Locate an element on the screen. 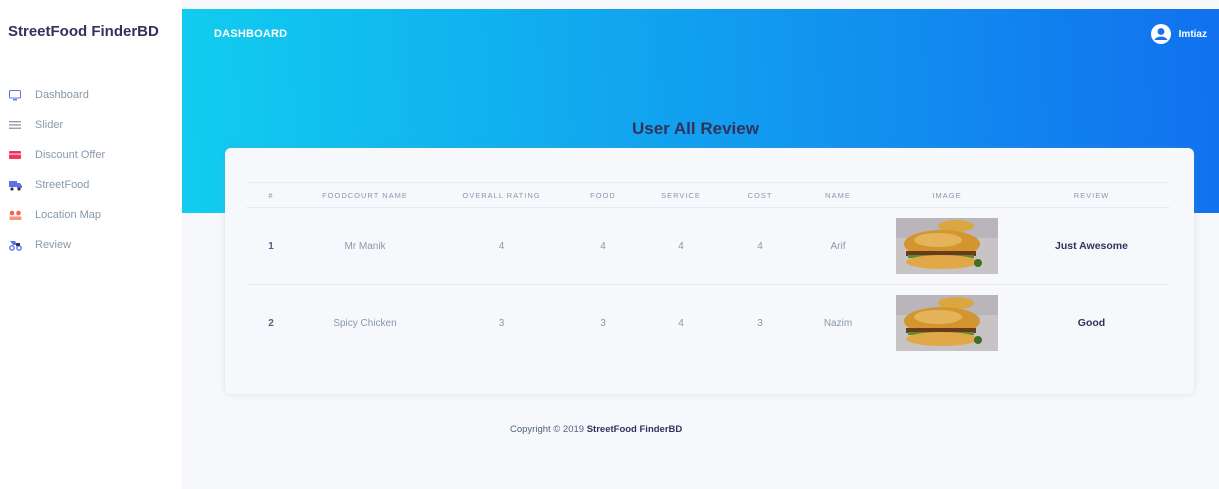 The height and width of the screenshot is (489, 1219). brand-logo: StreetFood FinderBD is located at coordinates (83, 31).